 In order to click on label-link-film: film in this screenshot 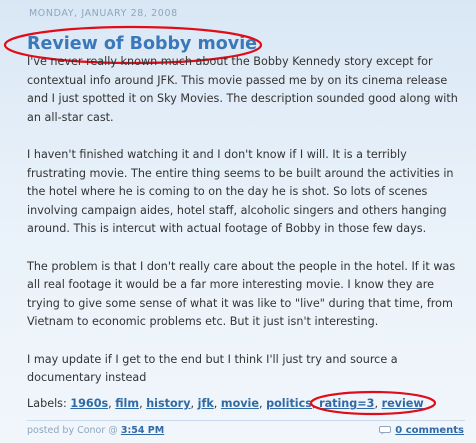, I will do `click(127, 403)`.